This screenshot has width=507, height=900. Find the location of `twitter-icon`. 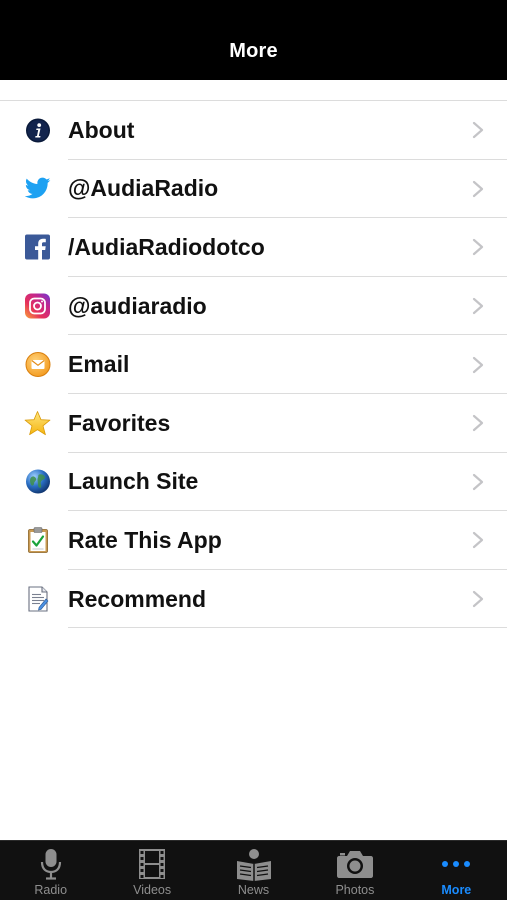

twitter-icon is located at coordinates (37, 188).